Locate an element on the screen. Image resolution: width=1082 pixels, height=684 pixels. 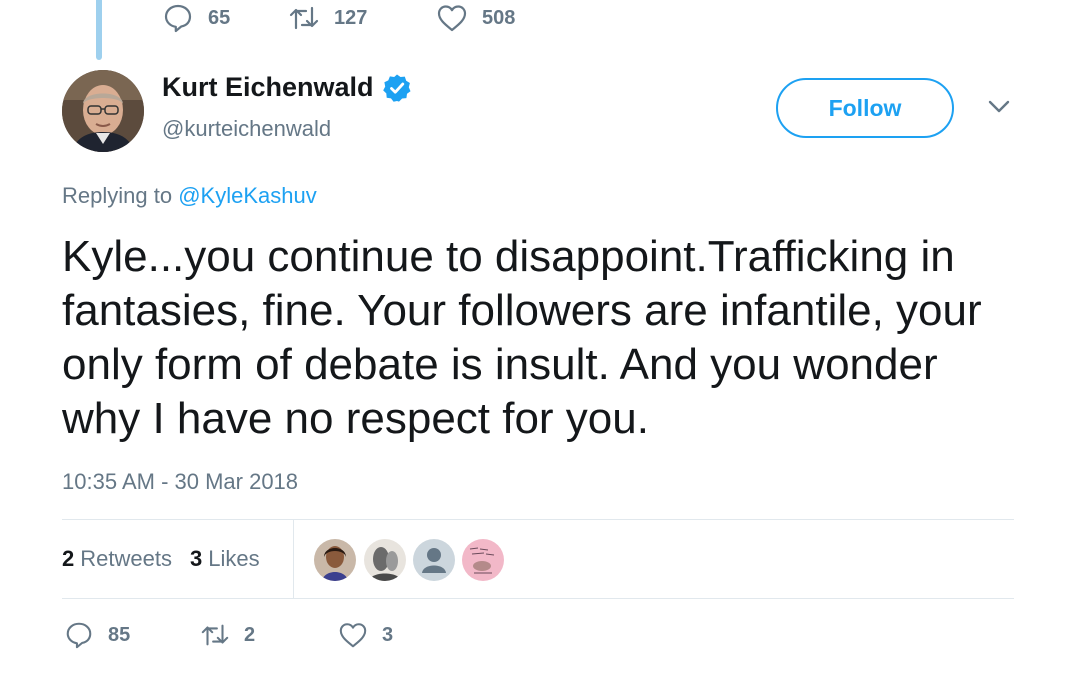
author-photo is located at coordinates (103, 111).